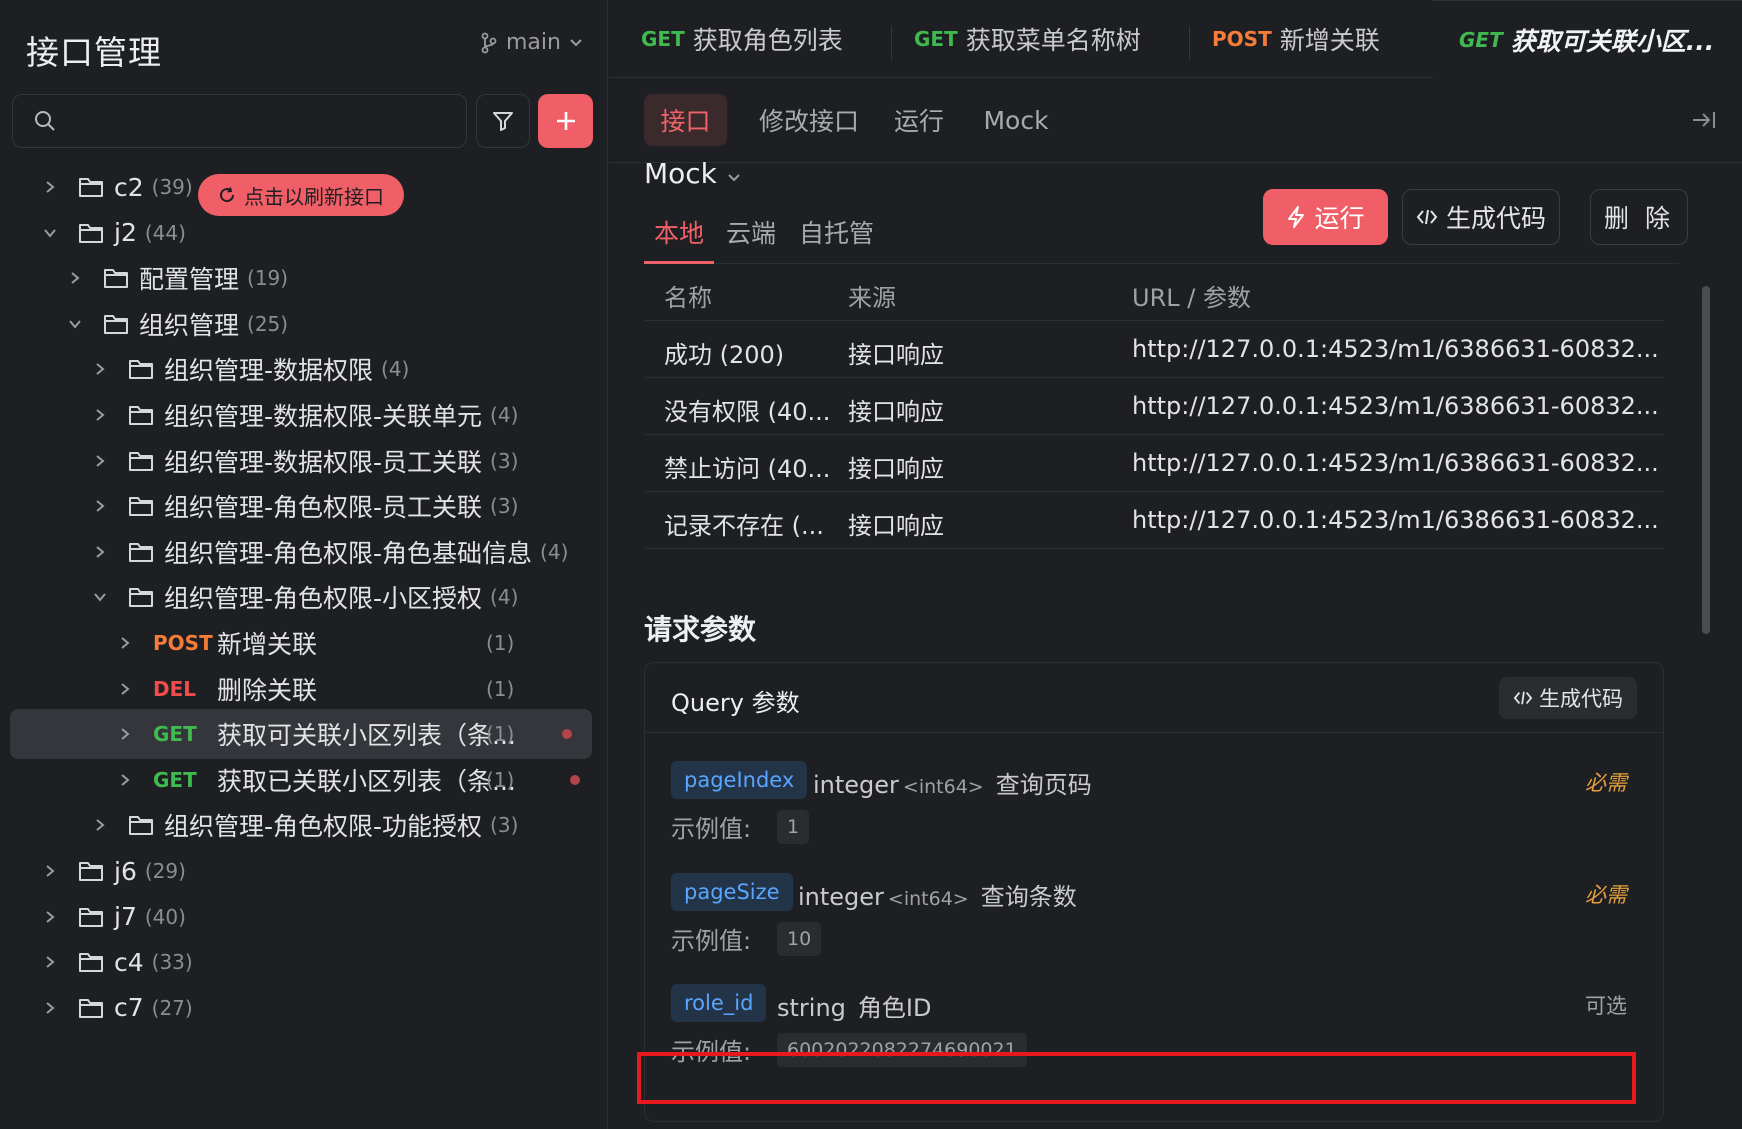 This screenshot has width=1742, height=1129. I want to click on tab-label: 新增关联, so click(1329, 40).